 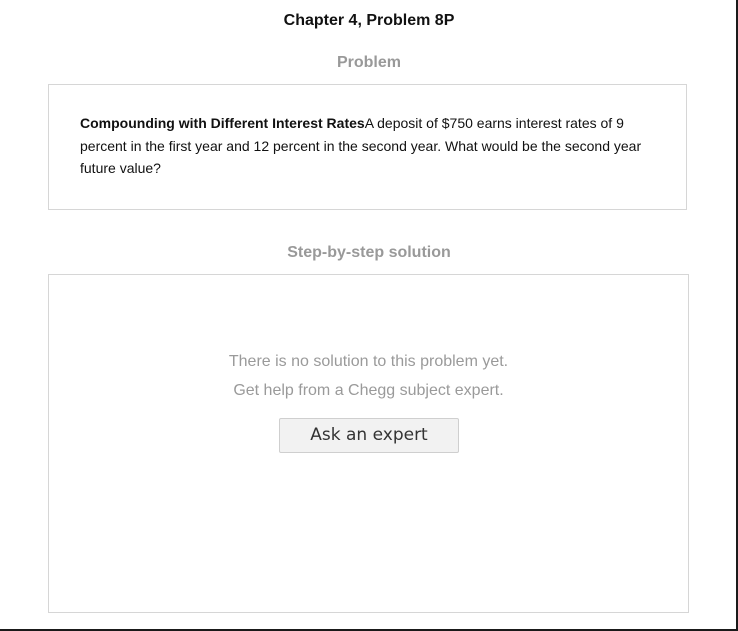 I want to click on expert-help-message: Get help from a Chegg subject expert., so click(x=368, y=390).